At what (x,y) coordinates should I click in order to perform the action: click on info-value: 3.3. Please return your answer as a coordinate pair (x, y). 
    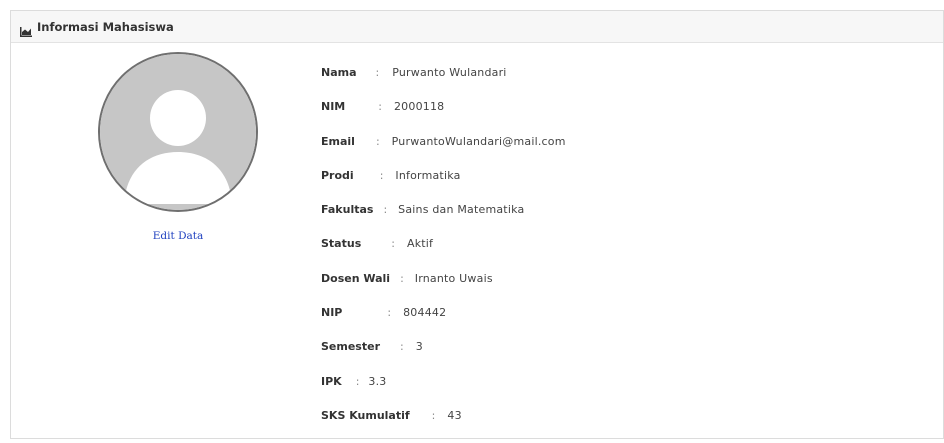
    Looking at the image, I should click on (377, 381).